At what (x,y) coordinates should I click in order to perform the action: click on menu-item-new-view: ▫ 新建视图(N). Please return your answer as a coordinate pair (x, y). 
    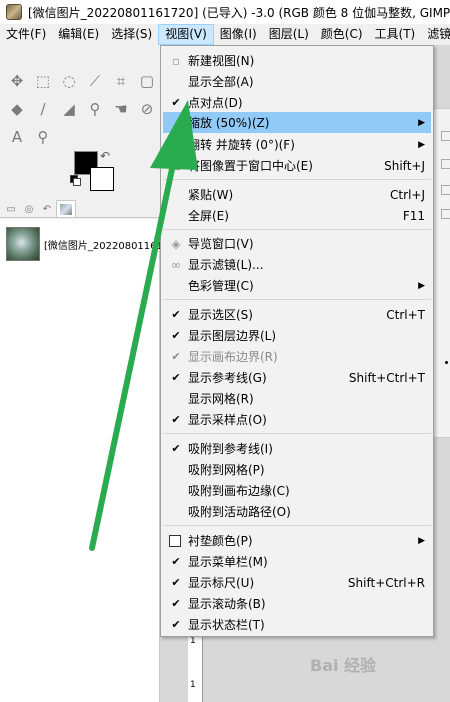
    Looking at the image, I should click on (297, 60).